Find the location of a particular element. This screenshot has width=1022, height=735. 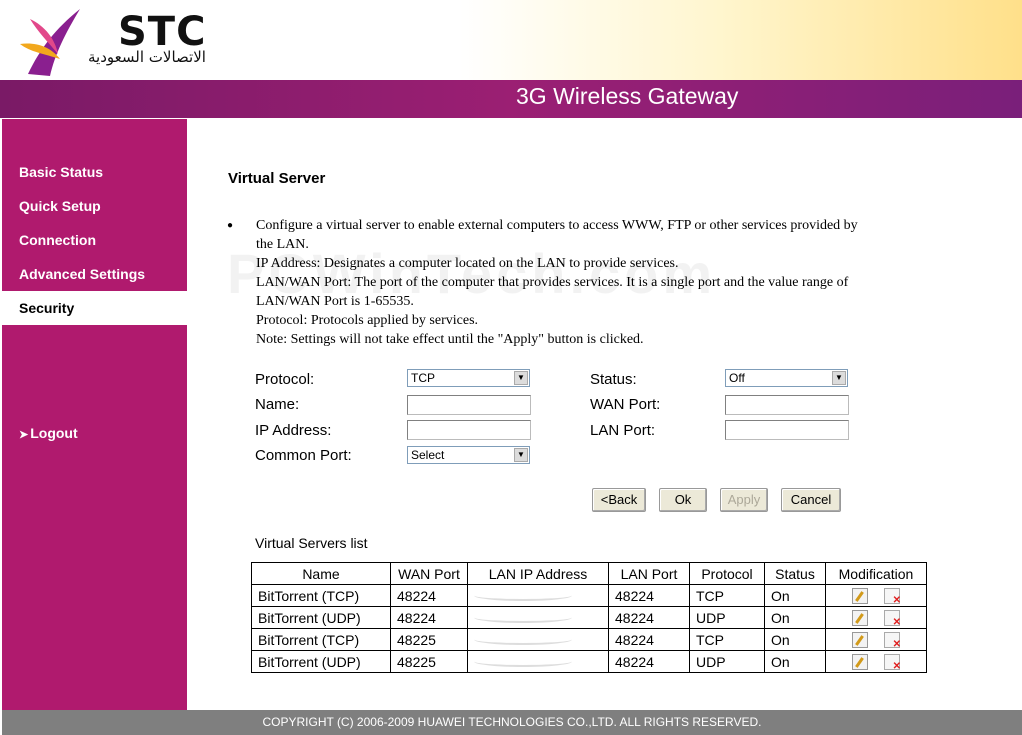

name-input is located at coordinates (469, 405).